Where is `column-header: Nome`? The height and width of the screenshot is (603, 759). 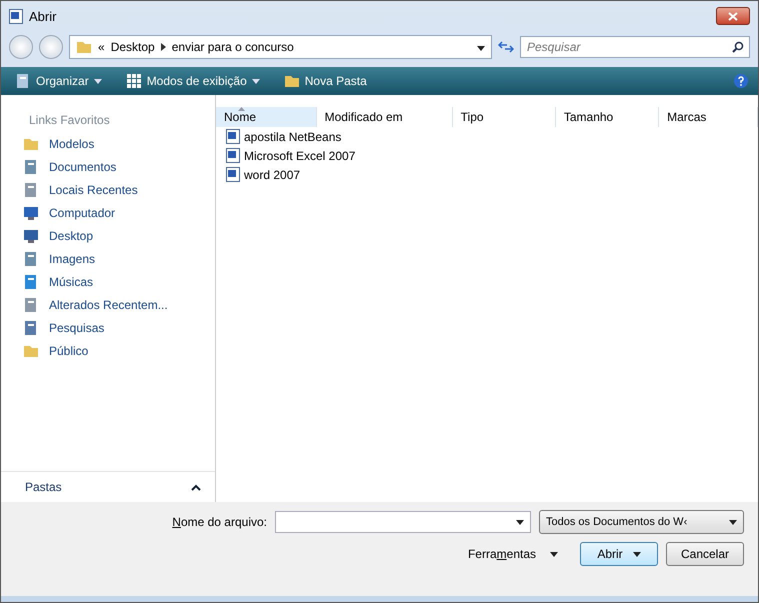
column-header: Nome is located at coordinates (266, 117).